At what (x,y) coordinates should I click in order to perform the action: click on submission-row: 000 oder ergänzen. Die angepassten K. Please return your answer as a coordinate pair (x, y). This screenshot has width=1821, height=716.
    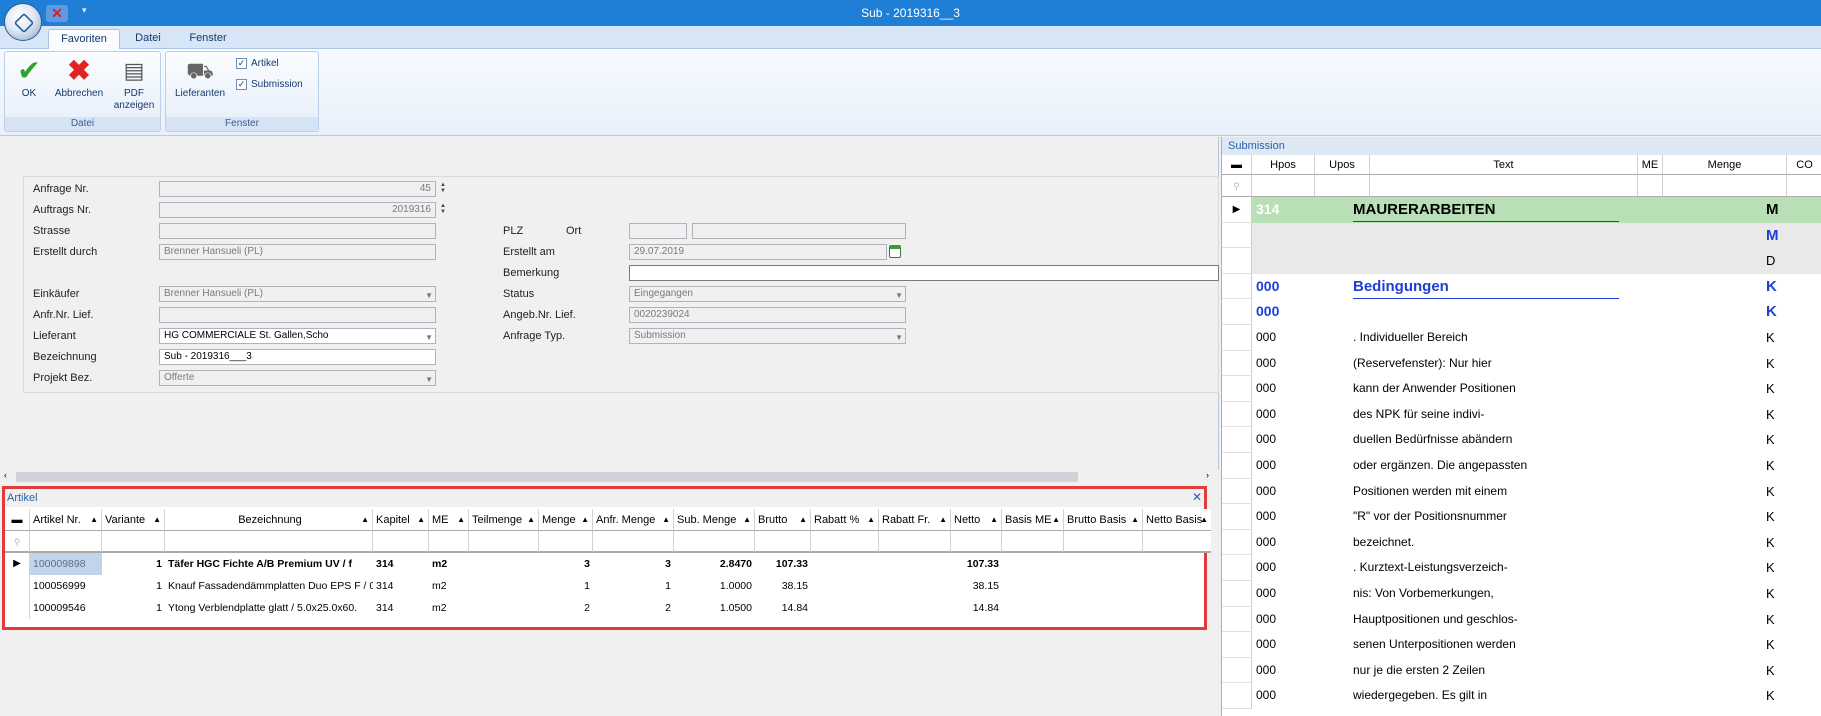
    Looking at the image, I should click on (1521, 466).